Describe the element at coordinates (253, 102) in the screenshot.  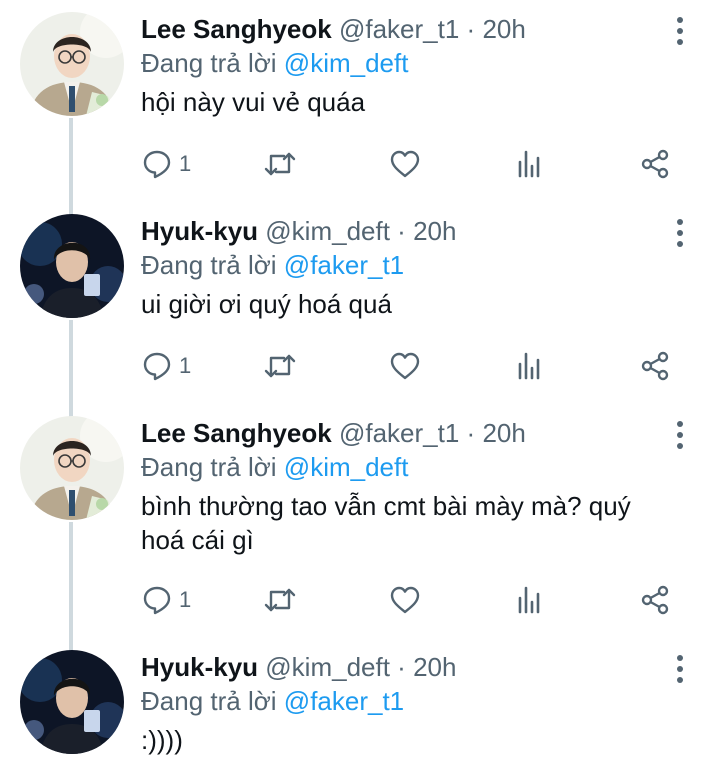
I see `tweet-text: hội này vui vẻ quáa` at that location.